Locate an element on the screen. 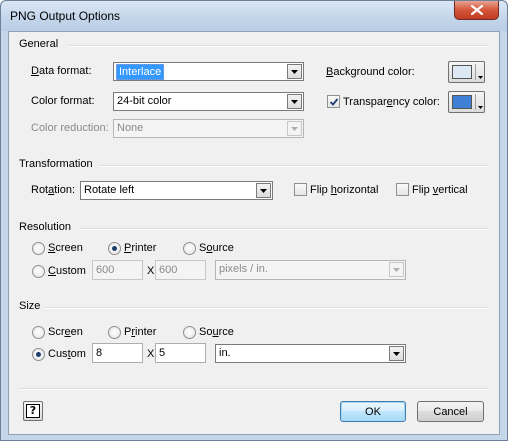  transparency-color-swatch is located at coordinates (462, 102).